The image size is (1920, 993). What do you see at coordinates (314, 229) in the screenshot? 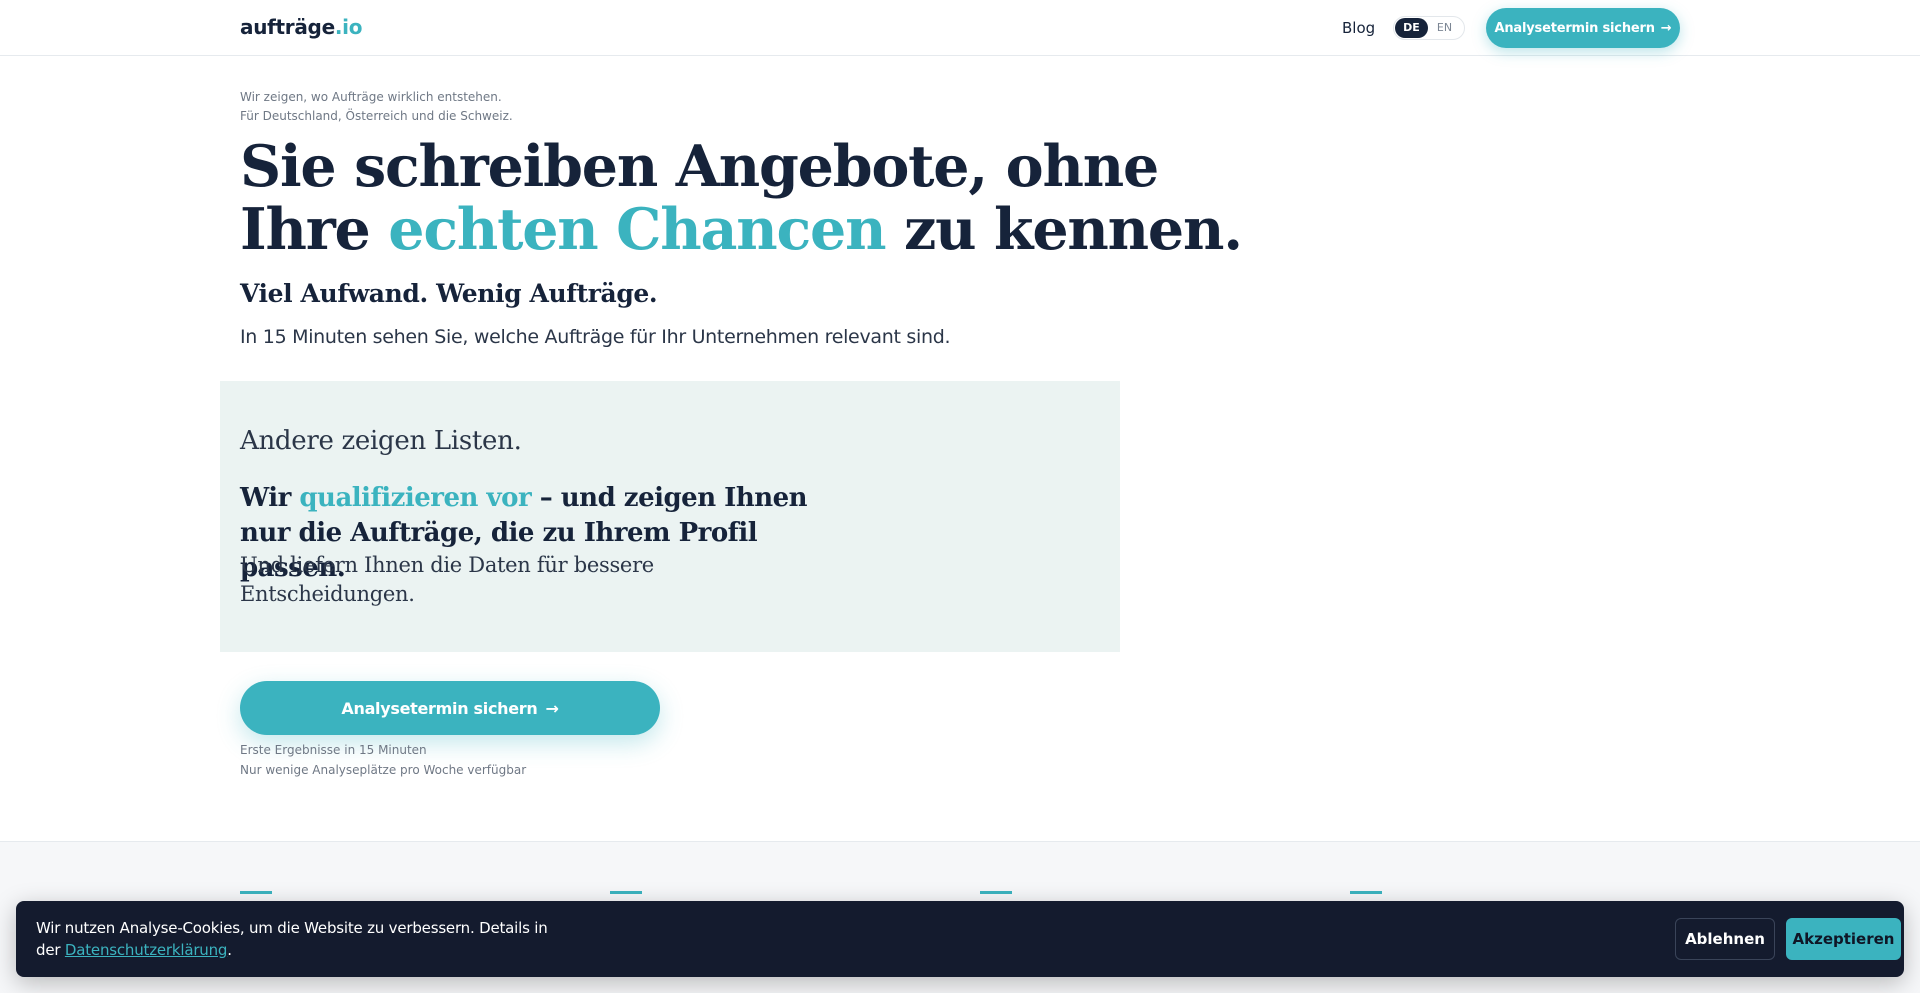
I see `hero-headline-part2: Ihre` at bounding box center [314, 229].